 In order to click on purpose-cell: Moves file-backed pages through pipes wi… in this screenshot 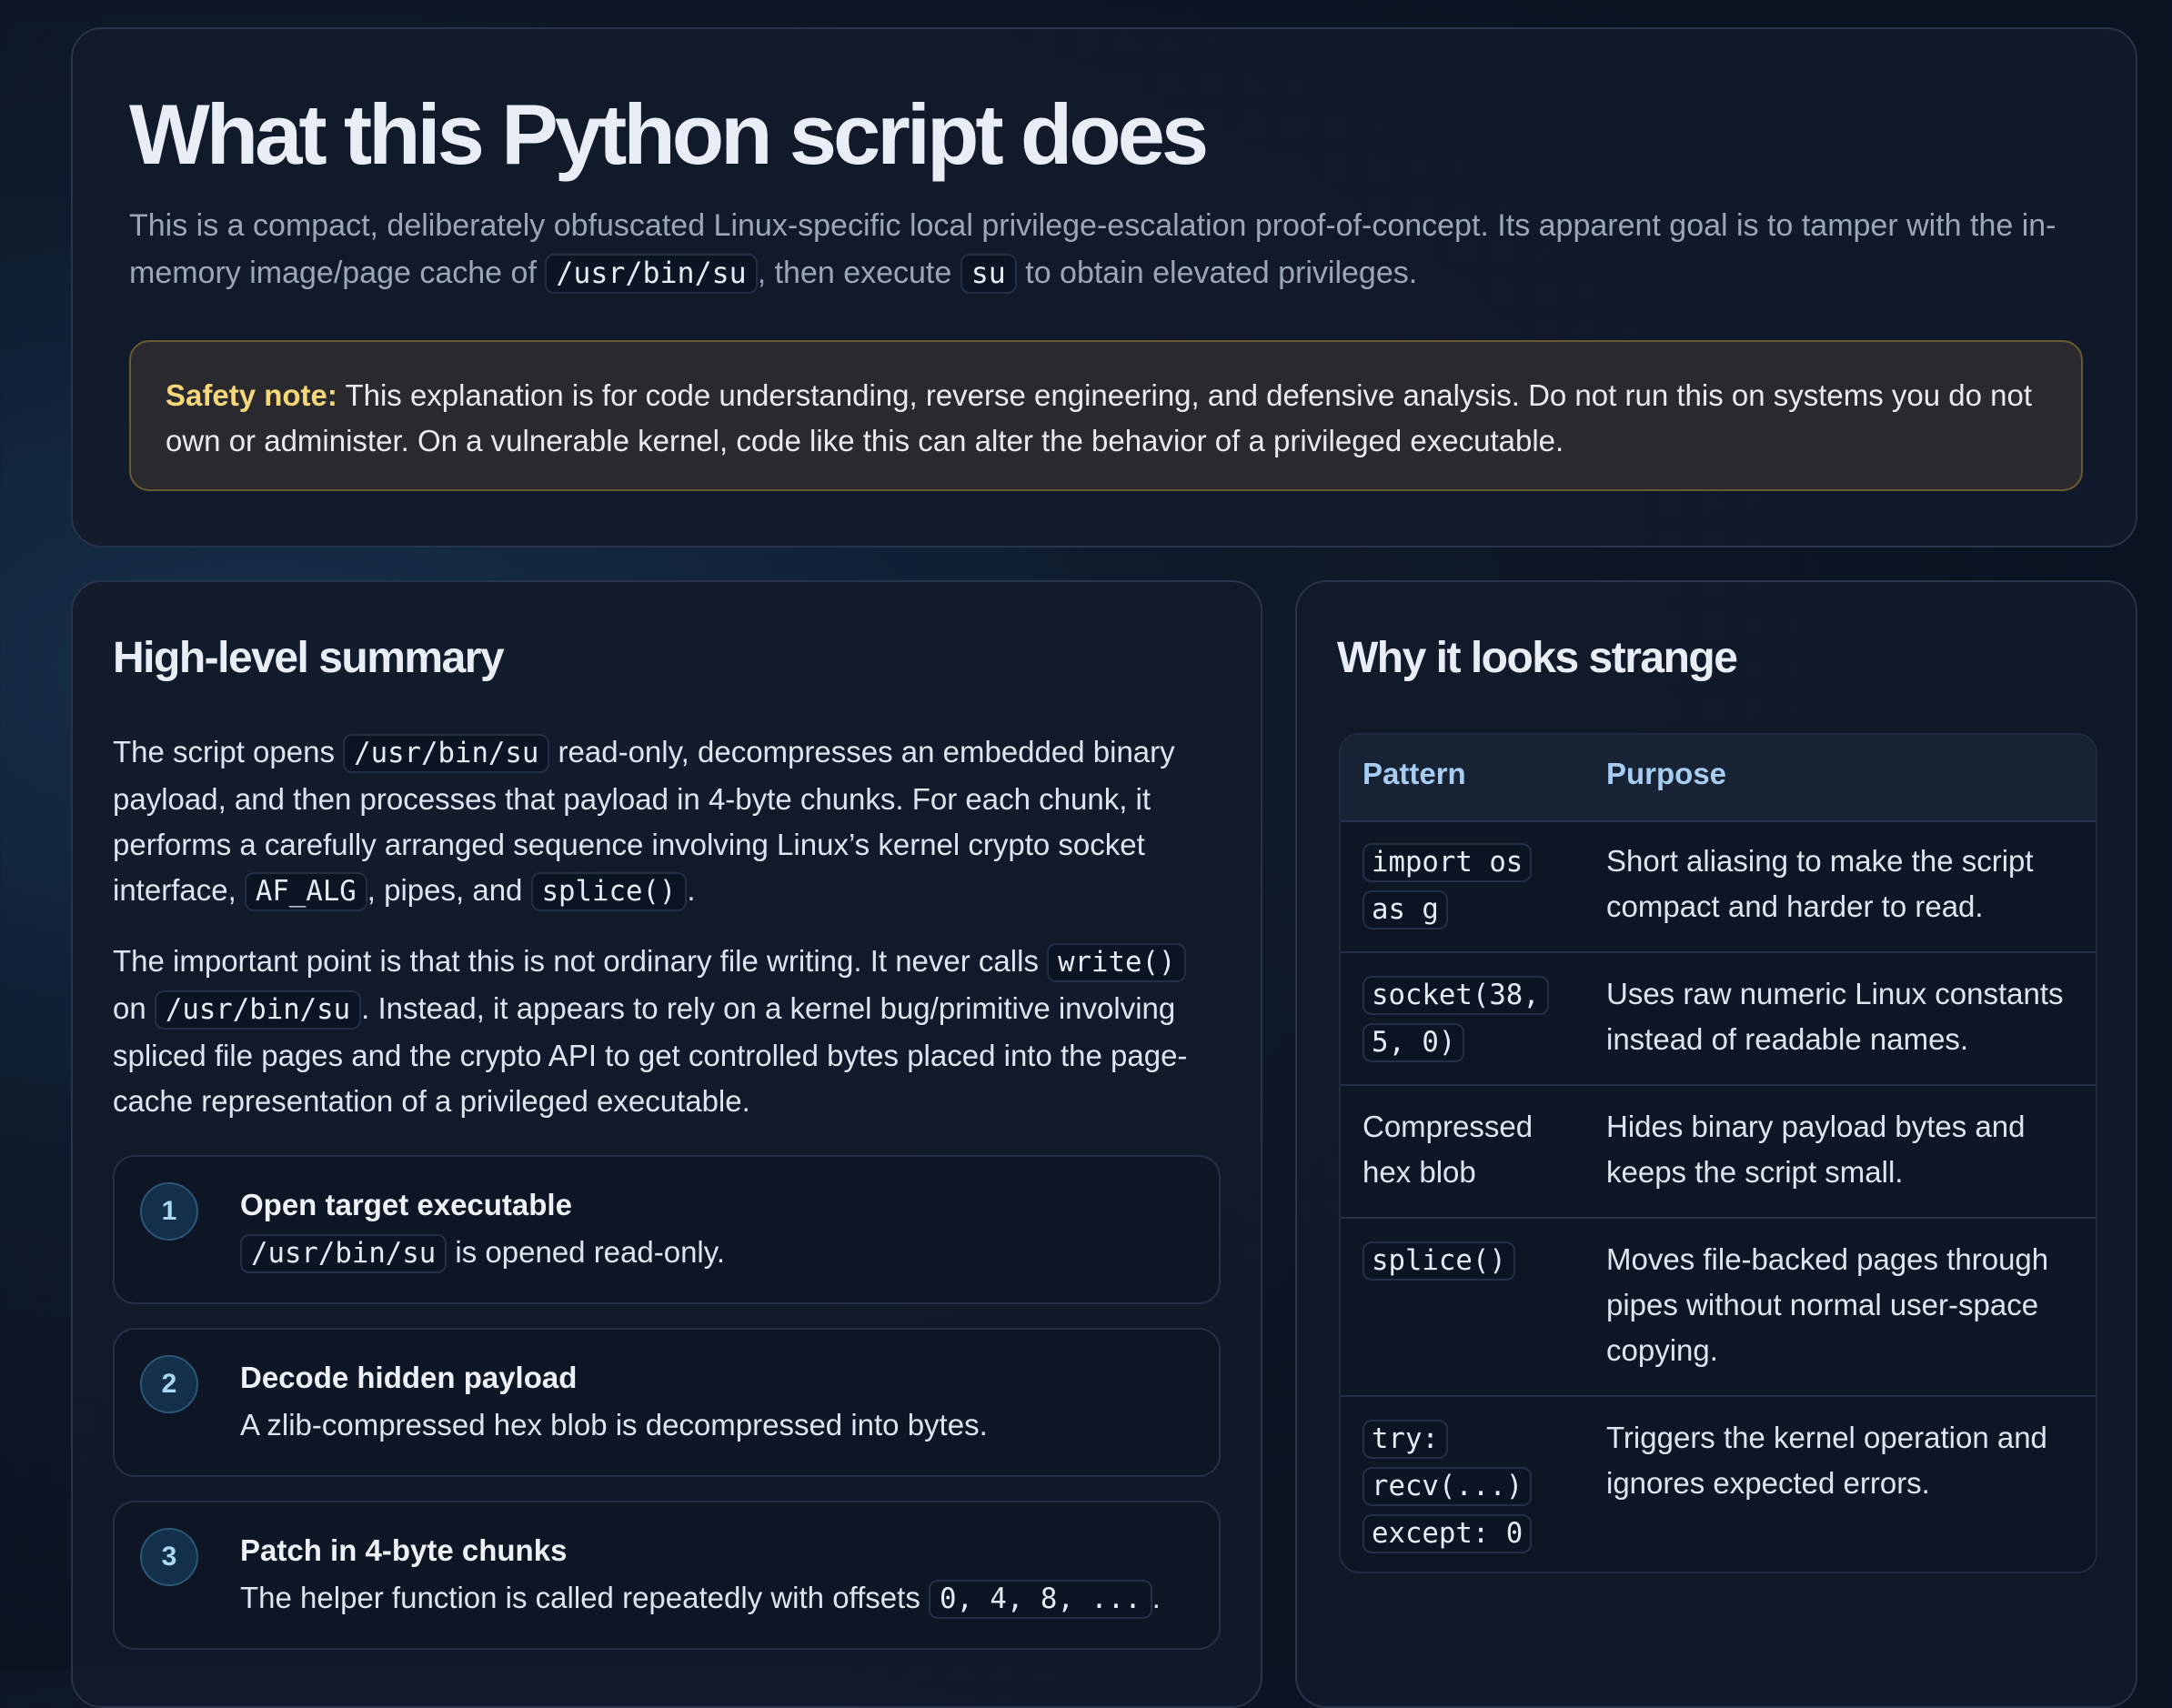, I will do `click(1827, 1304)`.